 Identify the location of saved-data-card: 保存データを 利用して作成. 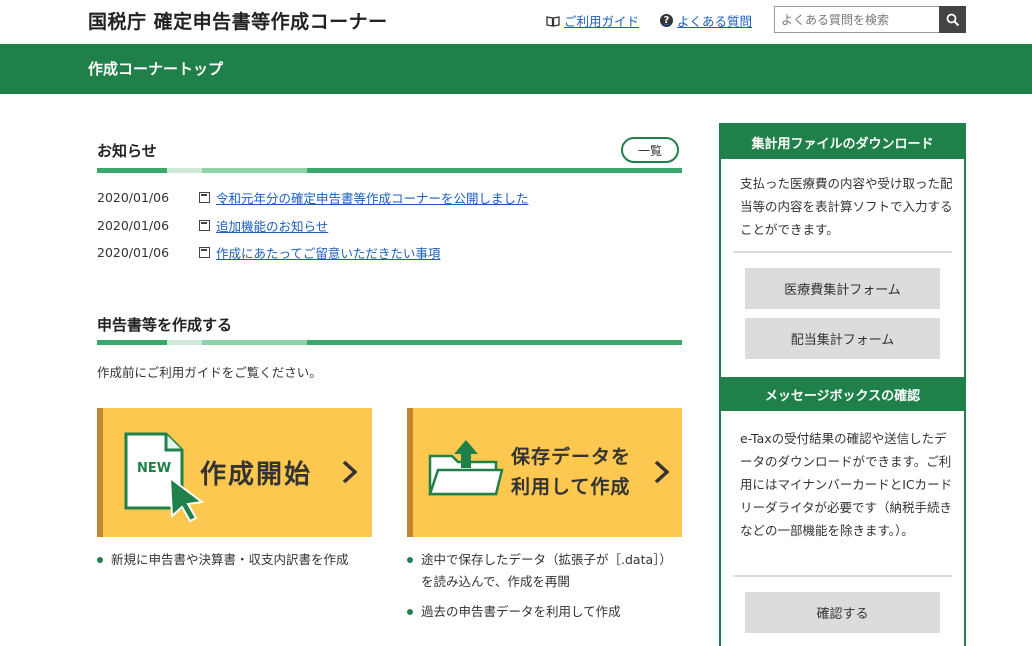
(544, 472).